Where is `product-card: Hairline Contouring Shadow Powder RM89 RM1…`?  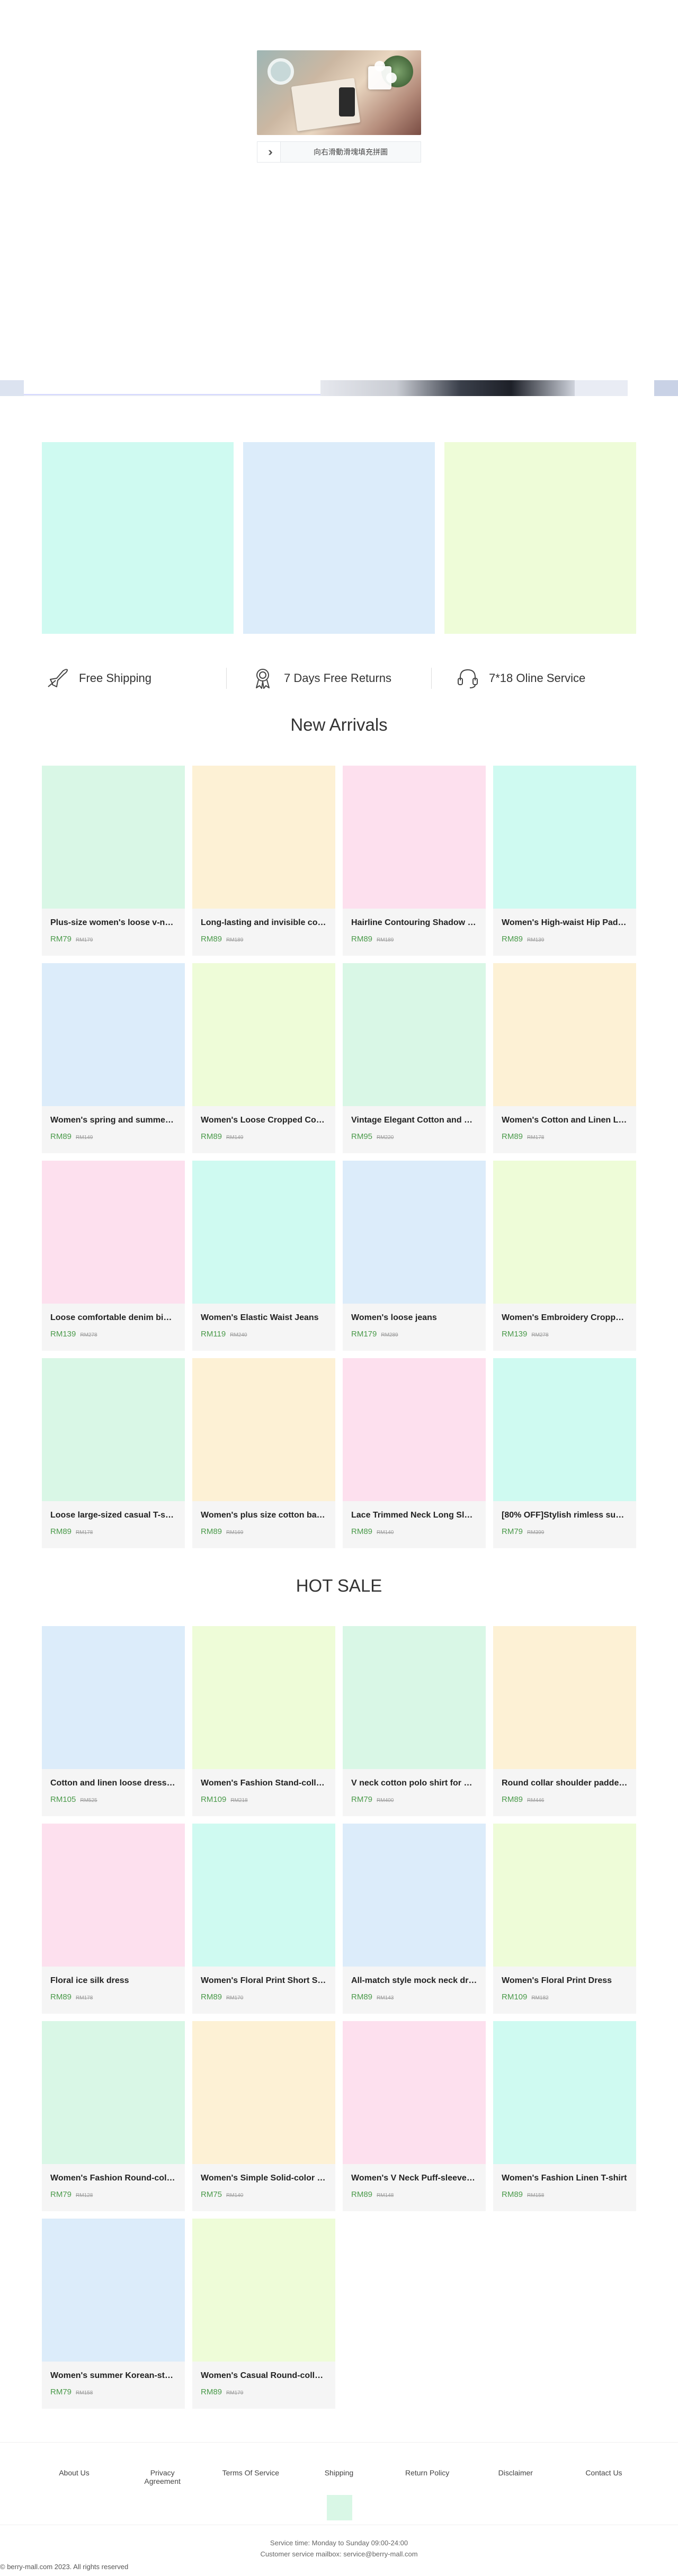
product-card: Hairline Contouring Shadow Powder RM89 RM1… is located at coordinates (414, 861).